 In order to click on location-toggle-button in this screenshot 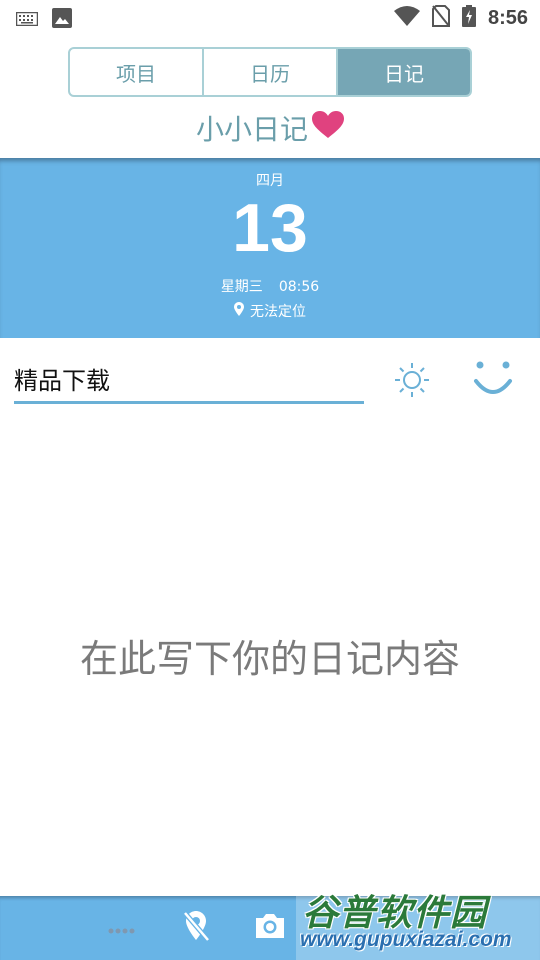, I will do `click(196, 928)`.